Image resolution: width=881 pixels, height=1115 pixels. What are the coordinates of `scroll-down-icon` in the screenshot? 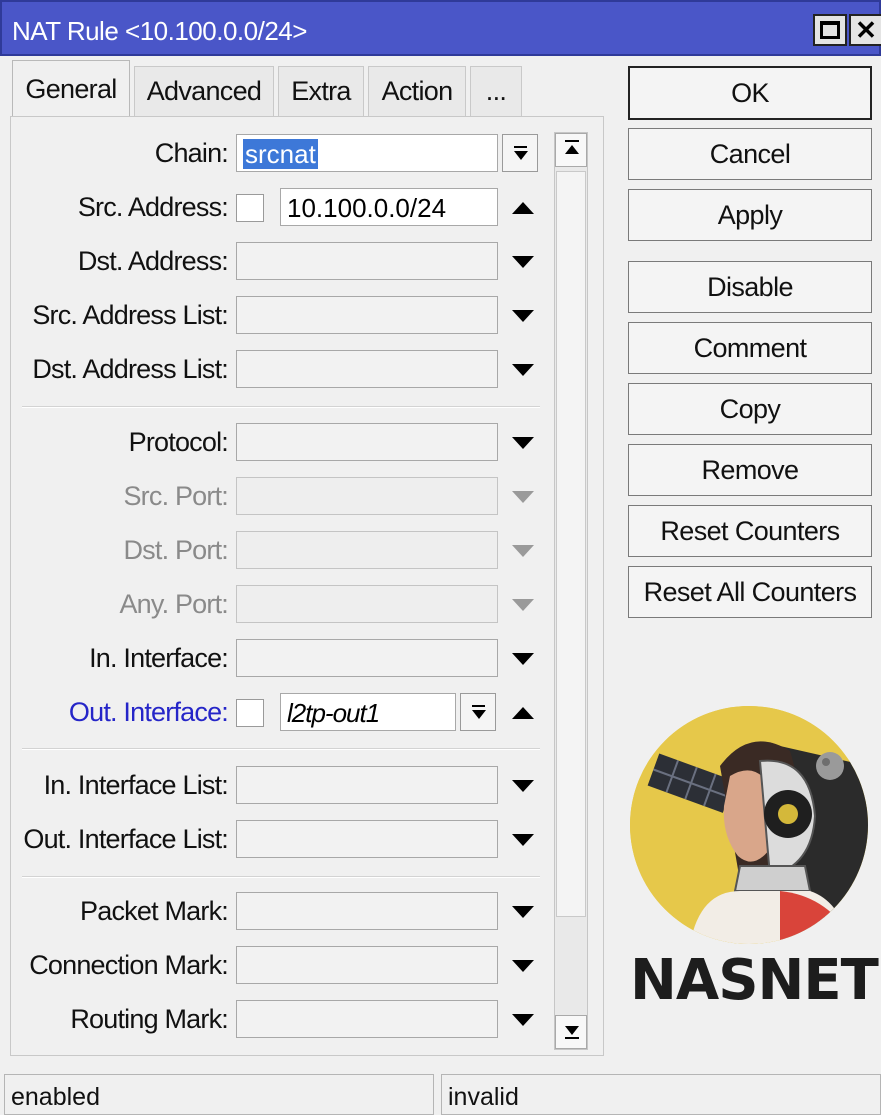 It's located at (572, 1030).